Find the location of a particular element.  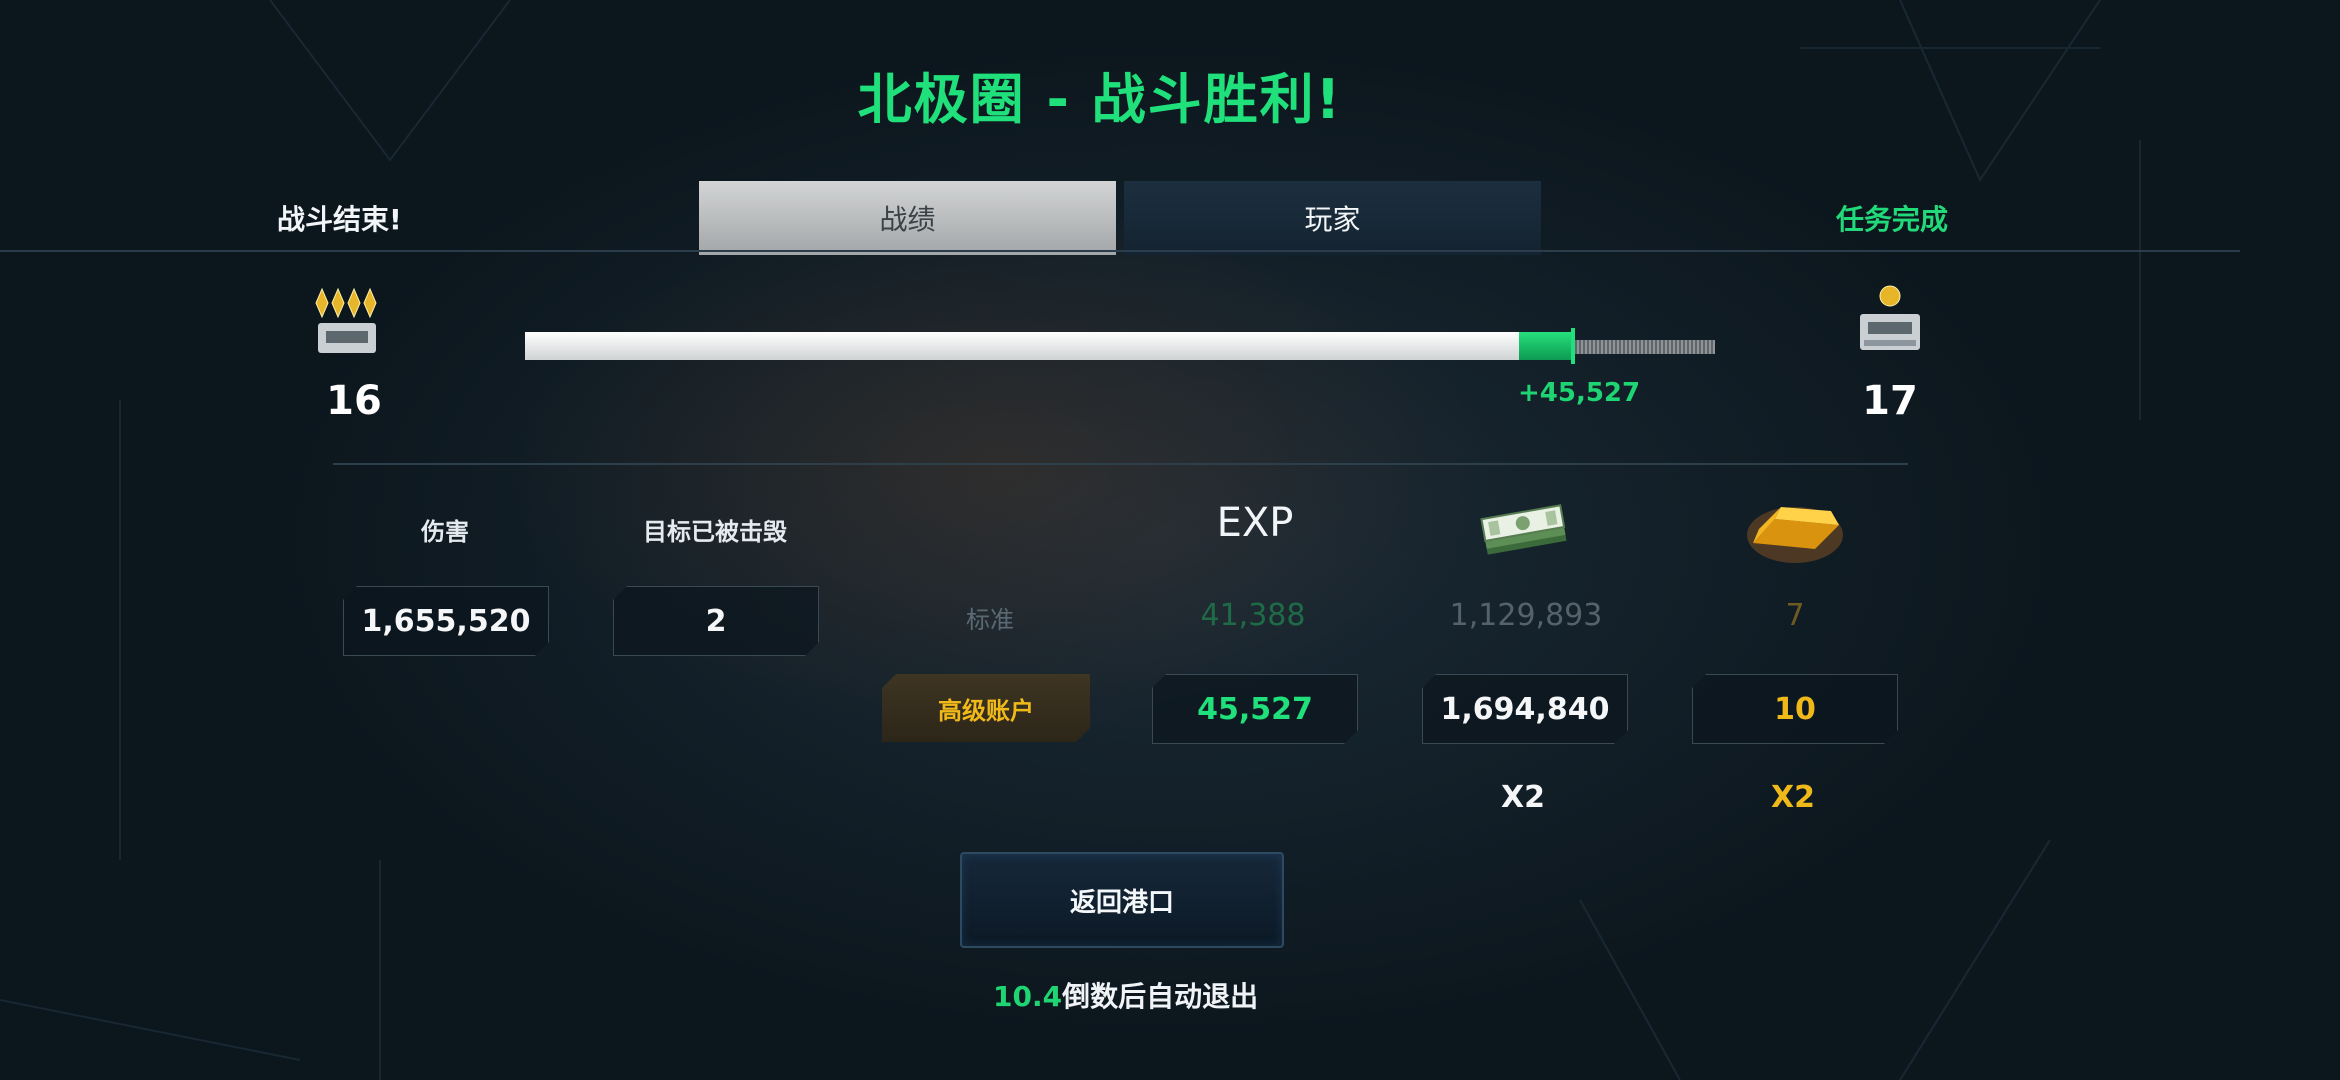

premium-cash-value: 1,694,840 is located at coordinates (1525, 709).